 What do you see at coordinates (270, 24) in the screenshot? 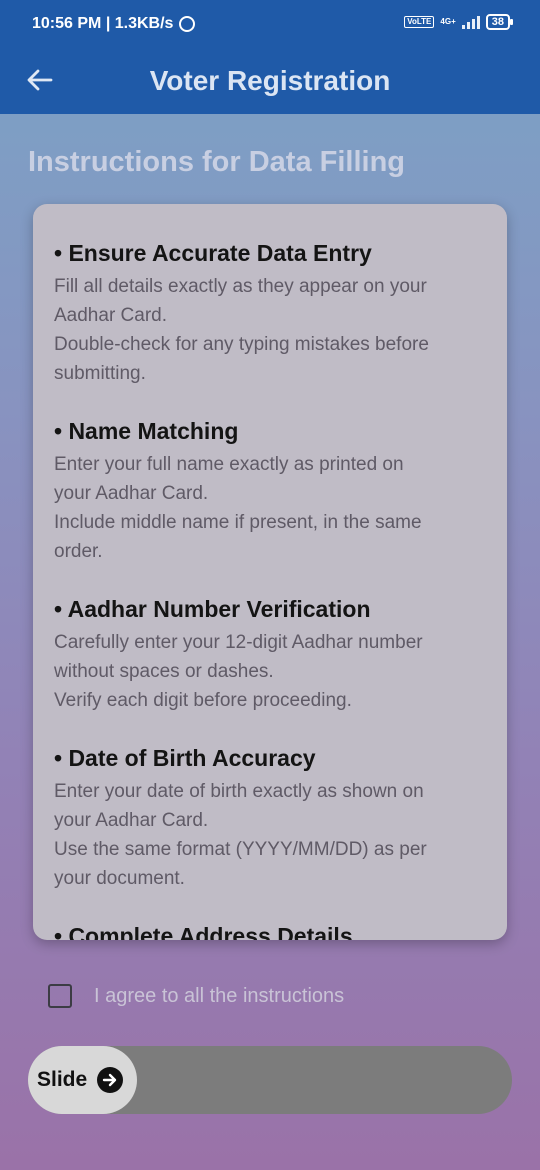
I see `status-bar: 10:56 PM | 1.3KB/s VoLTE 4G+ 38` at bounding box center [270, 24].